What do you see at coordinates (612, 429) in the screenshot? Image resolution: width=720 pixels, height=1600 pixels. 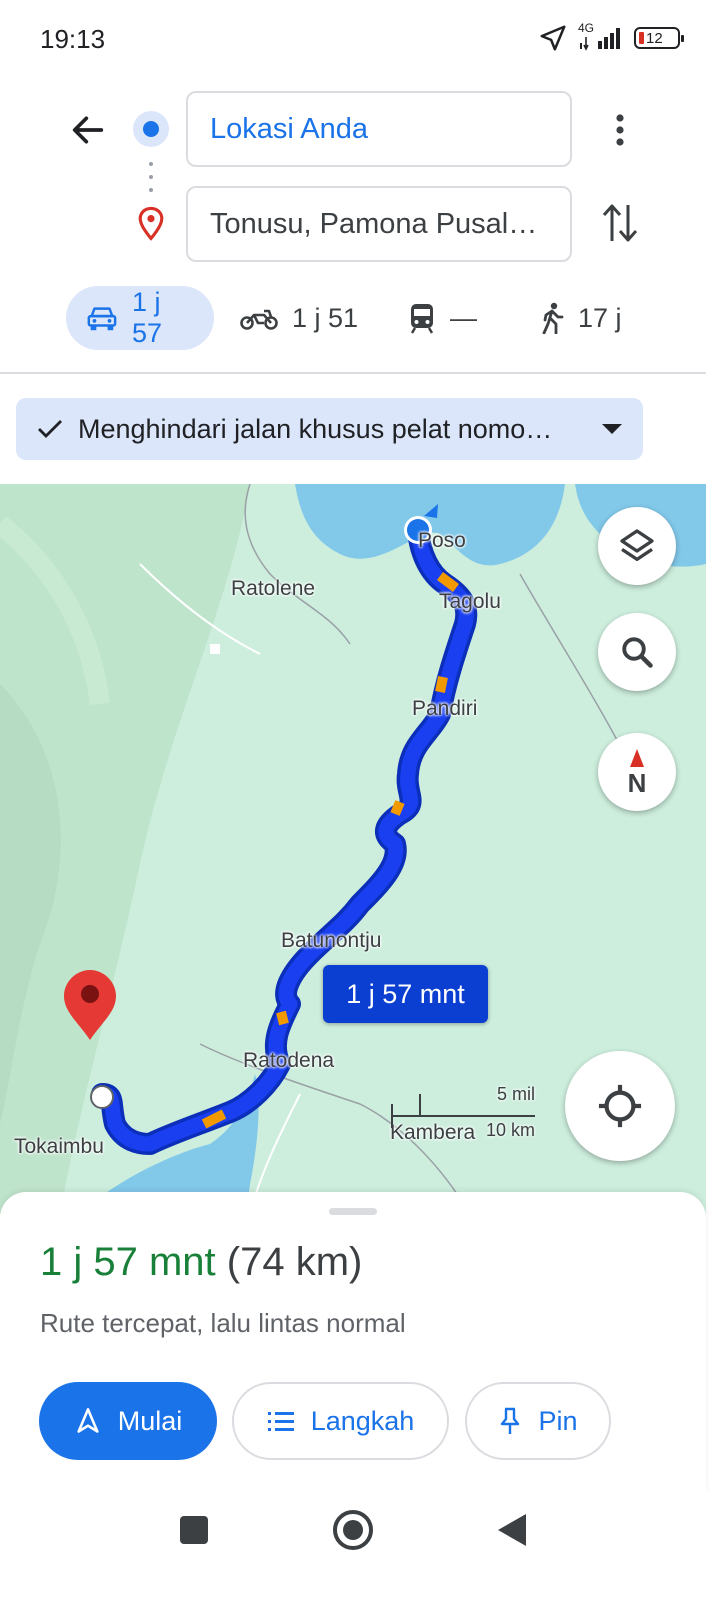 I see `dropdown-arrow-icon` at bounding box center [612, 429].